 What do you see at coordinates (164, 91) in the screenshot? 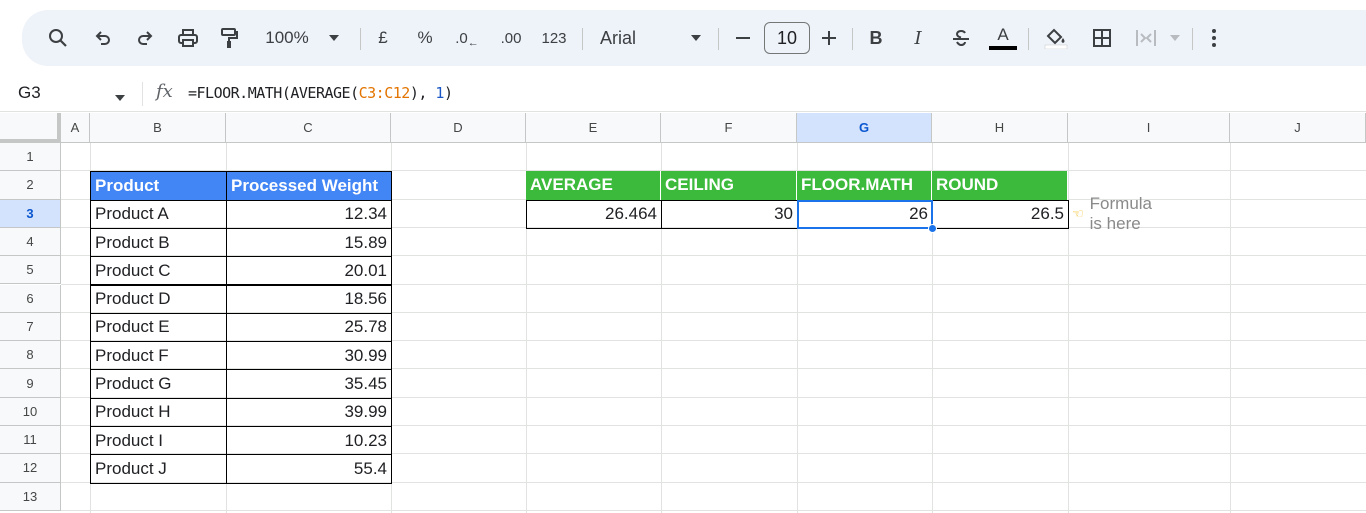
I see `fx-icon: fx` at bounding box center [164, 91].